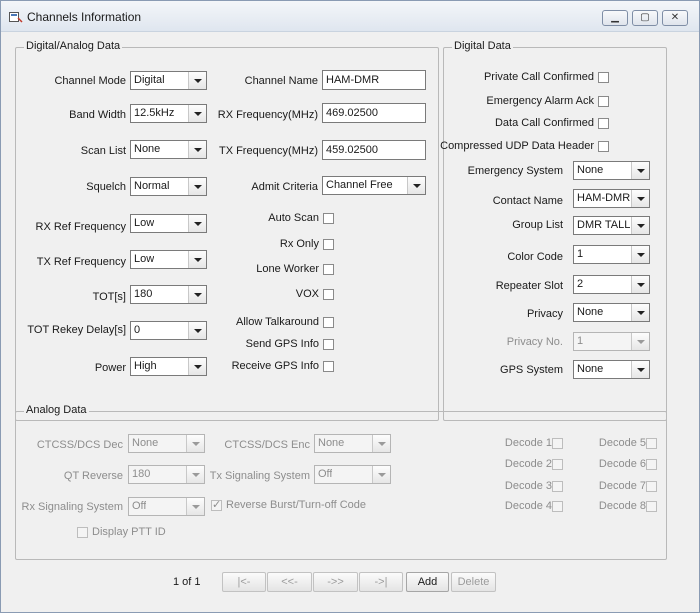 This screenshot has width=700, height=613. Describe the element at coordinates (427, 582) in the screenshot. I see `add-button: Add` at that location.